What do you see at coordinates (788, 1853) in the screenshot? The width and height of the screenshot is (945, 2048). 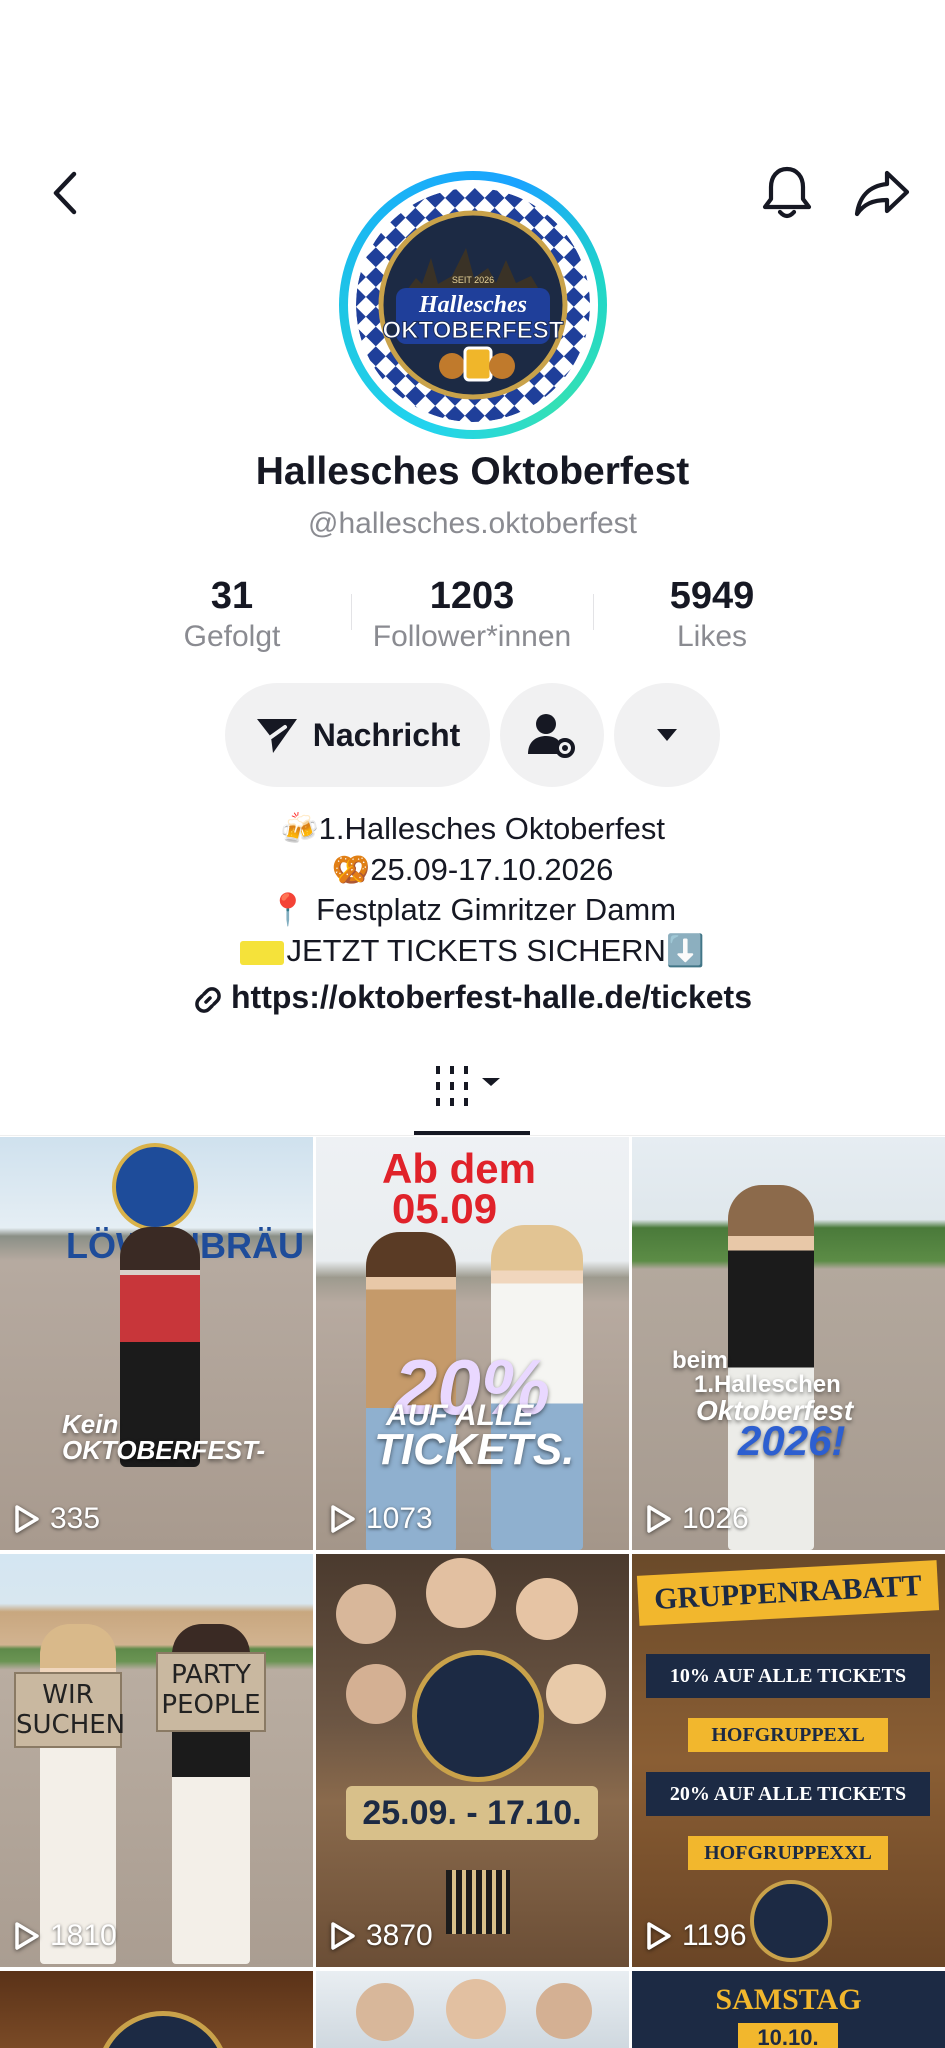 I see `video-6-code-2: HOFGRUPPEXXL` at bounding box center [788, 1853].